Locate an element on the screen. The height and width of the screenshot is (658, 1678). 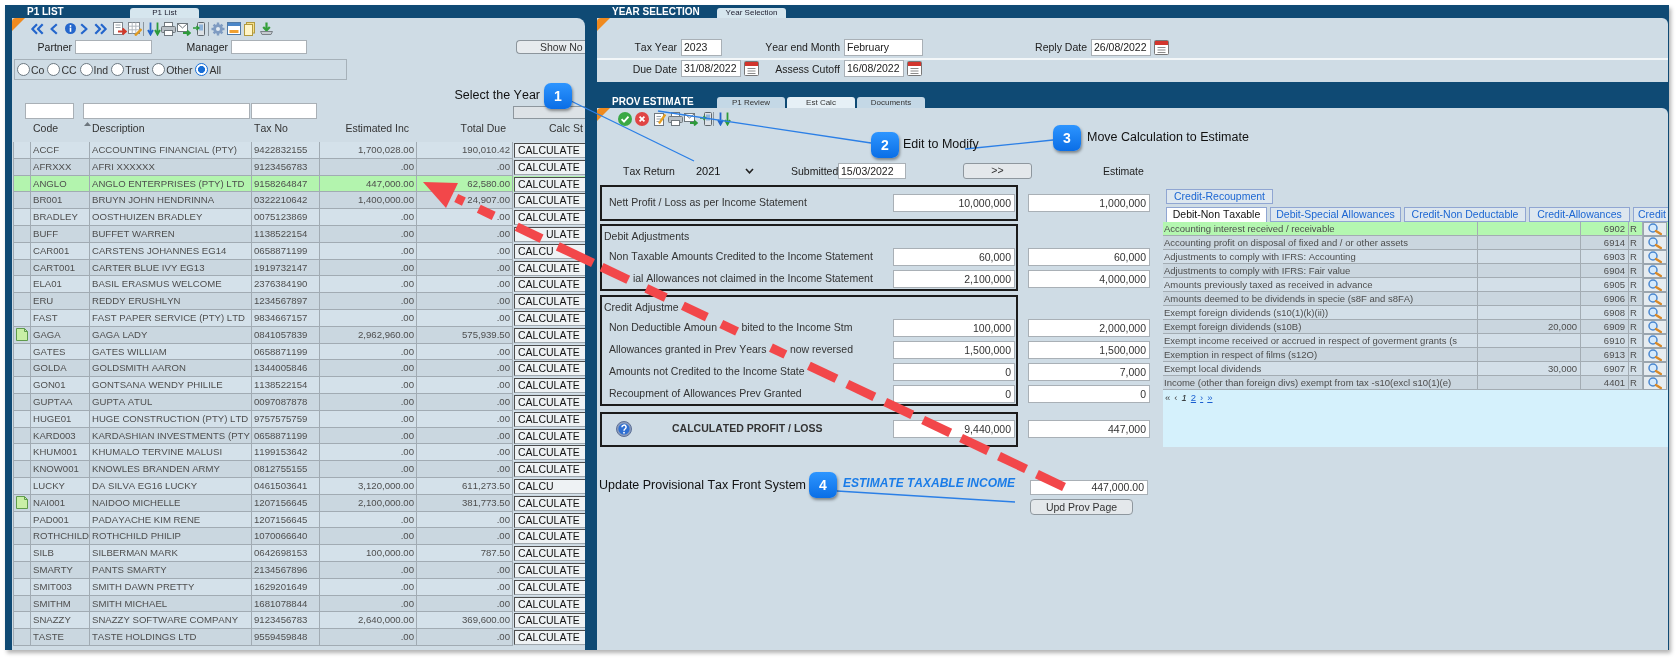
return-amount-field: 100,000 is located at coordinates (954, 328).